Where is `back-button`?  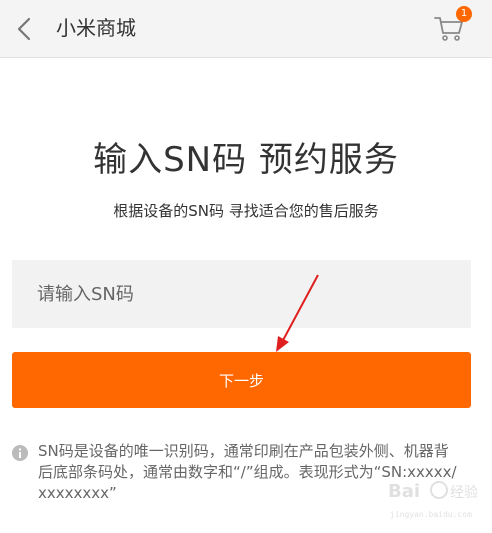 back-button is located at coordinates (25, 29).